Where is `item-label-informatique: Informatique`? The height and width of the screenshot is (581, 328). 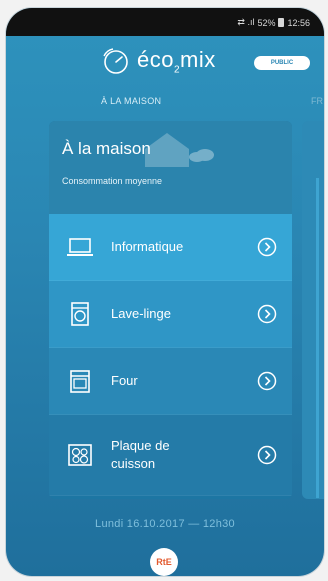 item-label-informatique: Informatique is located at coordinates (147, 246).